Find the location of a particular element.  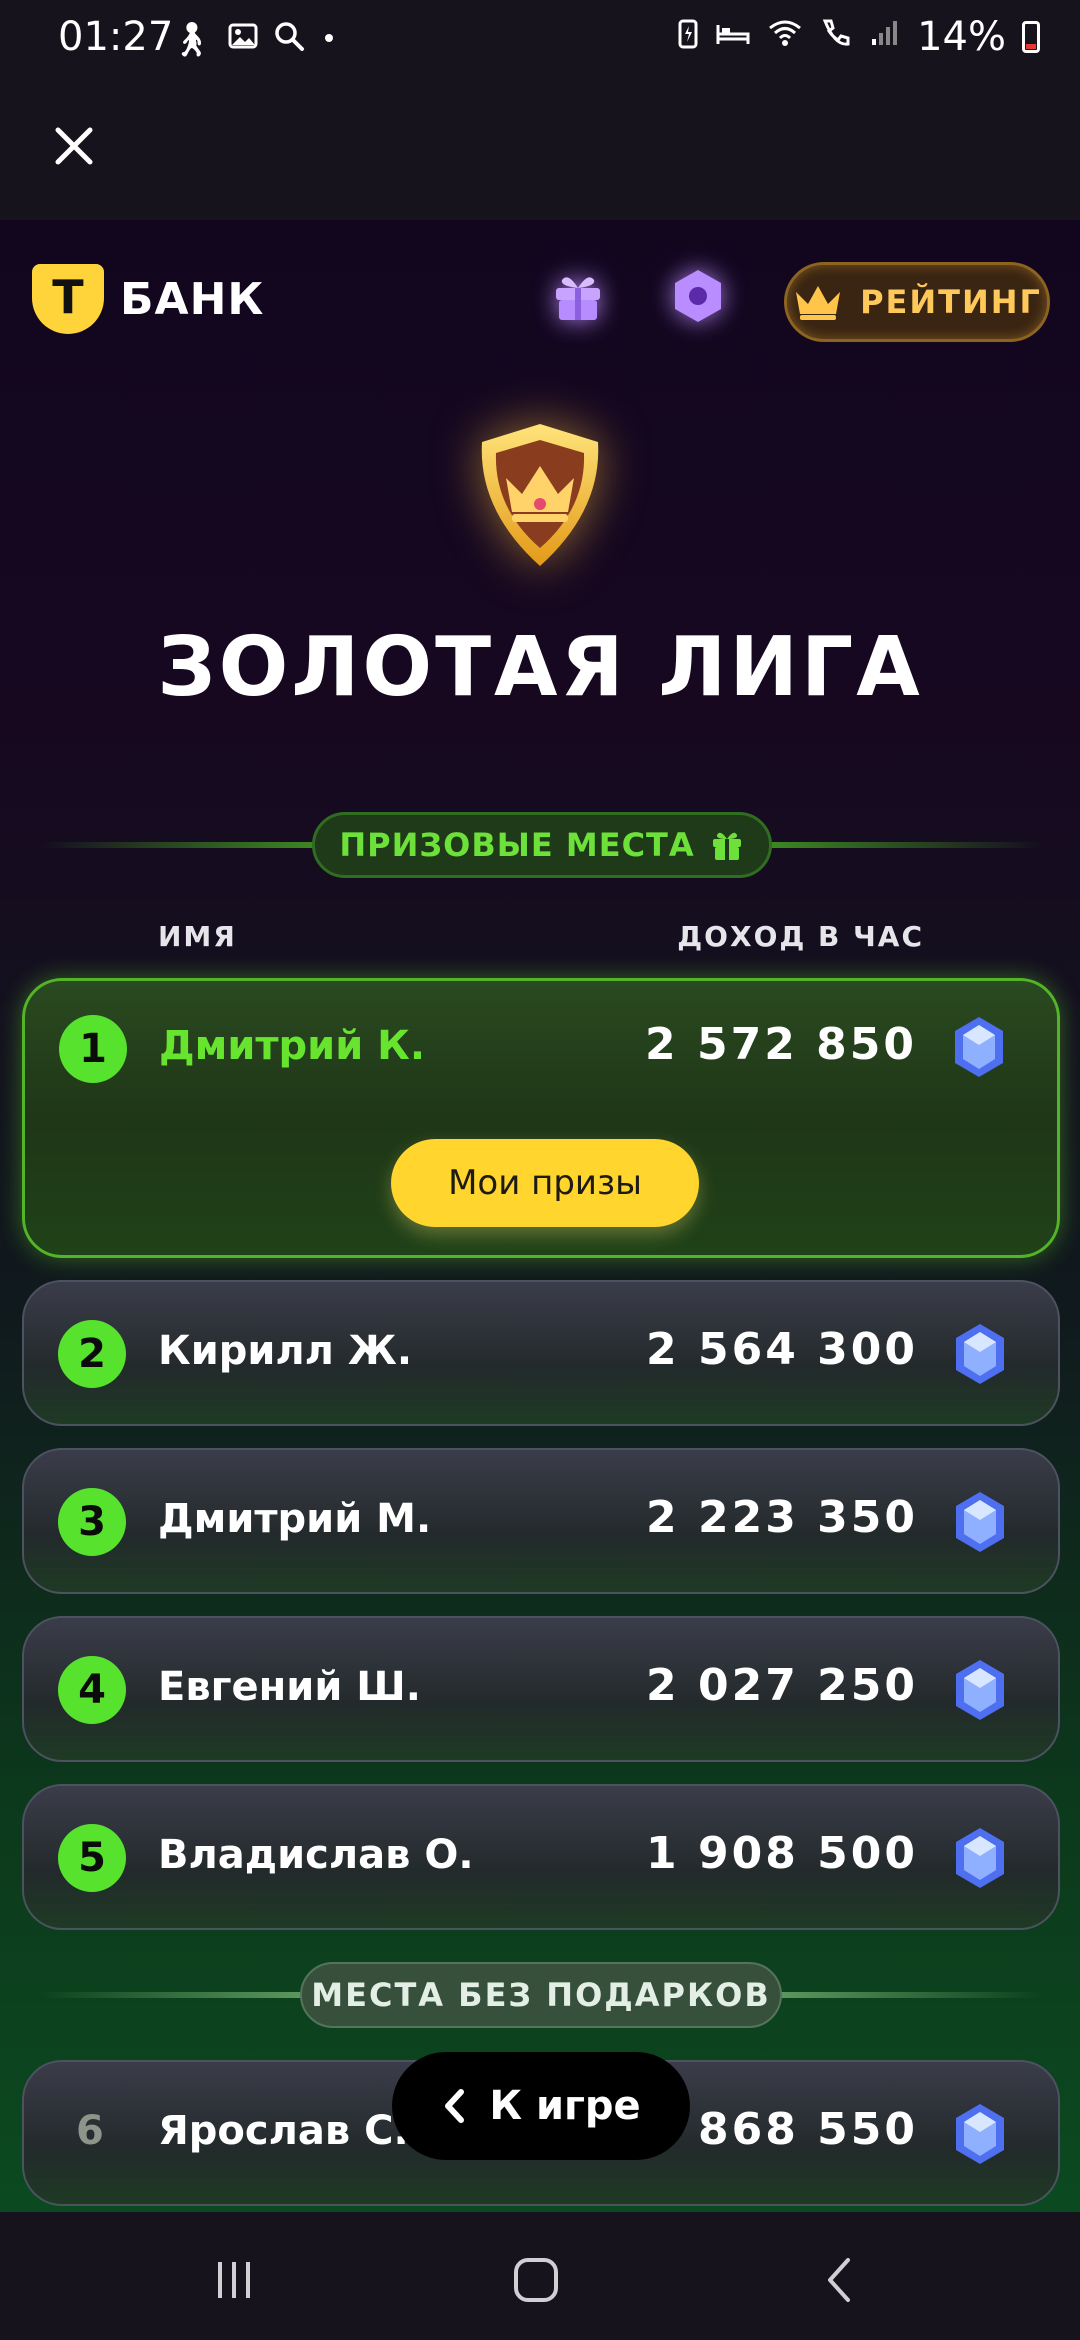

battery-icon is located at coordinates (1031, 37).